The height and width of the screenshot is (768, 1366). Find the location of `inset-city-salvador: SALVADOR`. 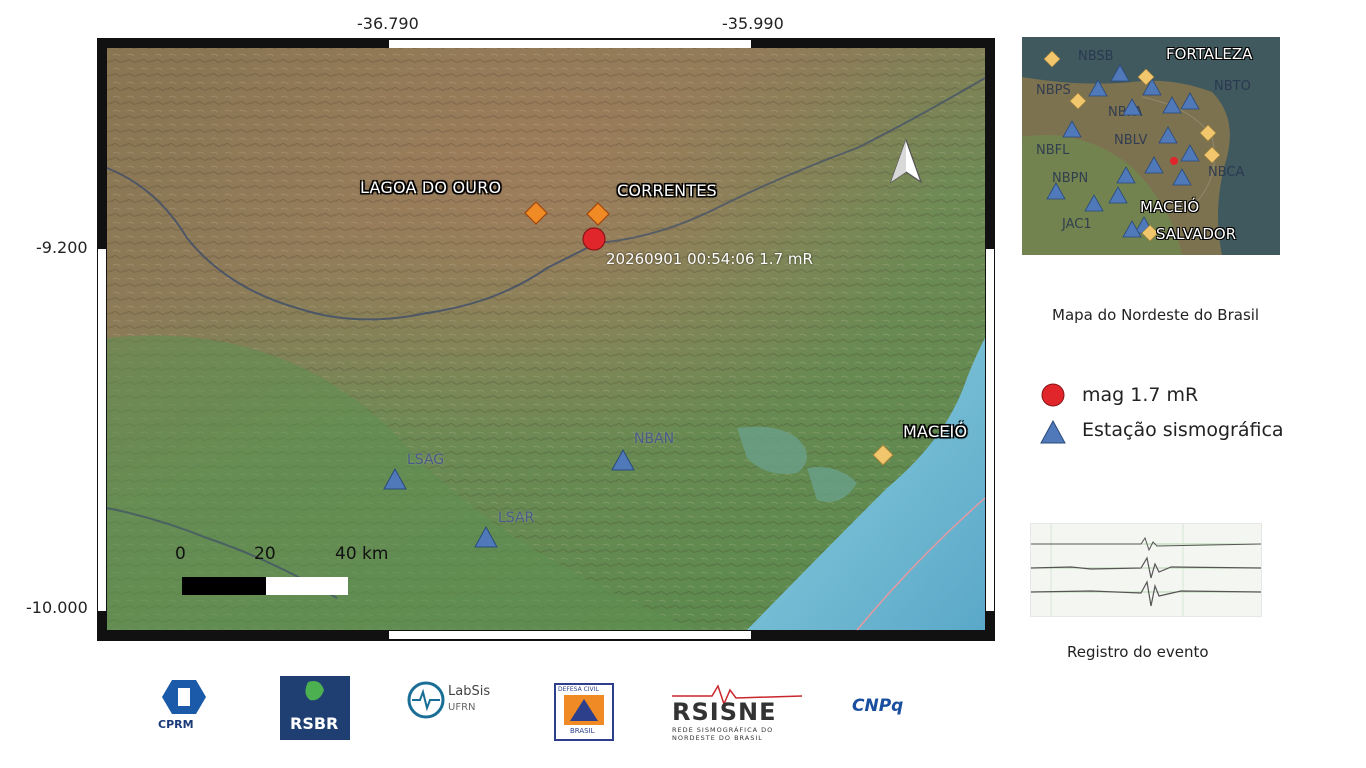

inset-city-salvador: SALVADOR is located at coordinates (1196, 234).